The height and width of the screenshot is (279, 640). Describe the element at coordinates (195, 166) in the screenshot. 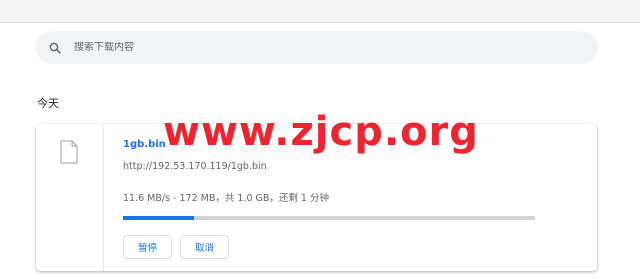

I see `file-url: http://192.53.170.119/1gb.bin` at that location.